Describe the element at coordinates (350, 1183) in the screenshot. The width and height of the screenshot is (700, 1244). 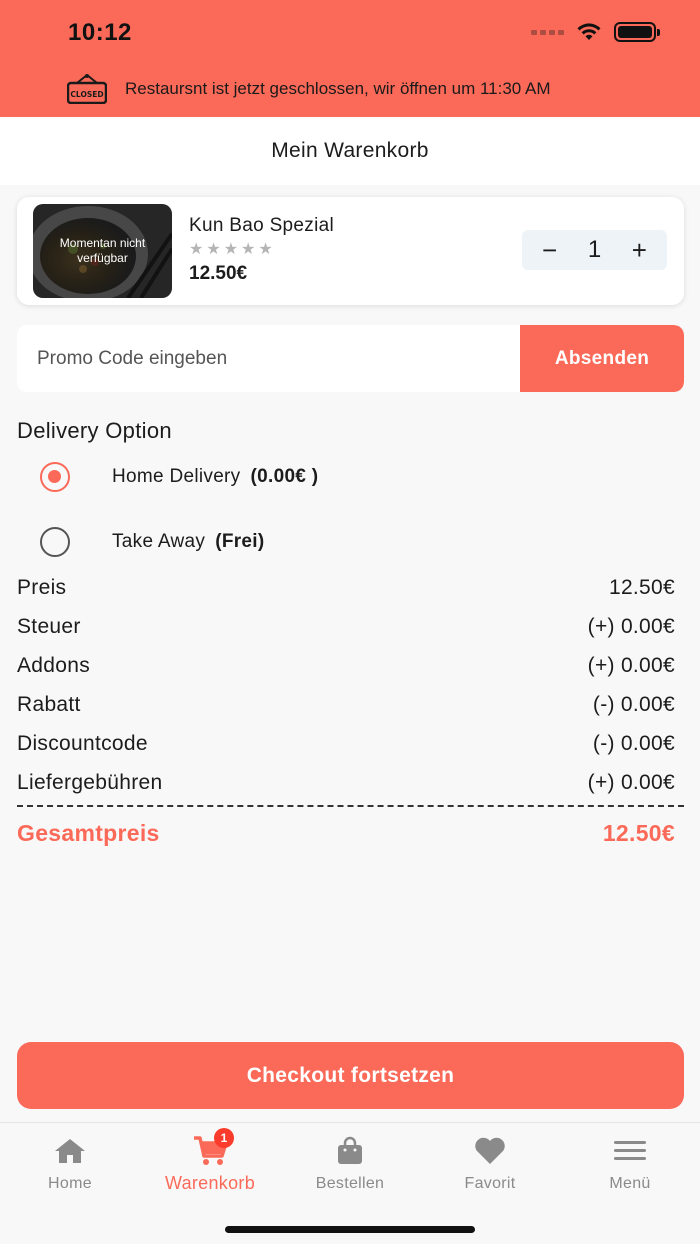
I see `tab-orders-label: Bestellen` at that location.